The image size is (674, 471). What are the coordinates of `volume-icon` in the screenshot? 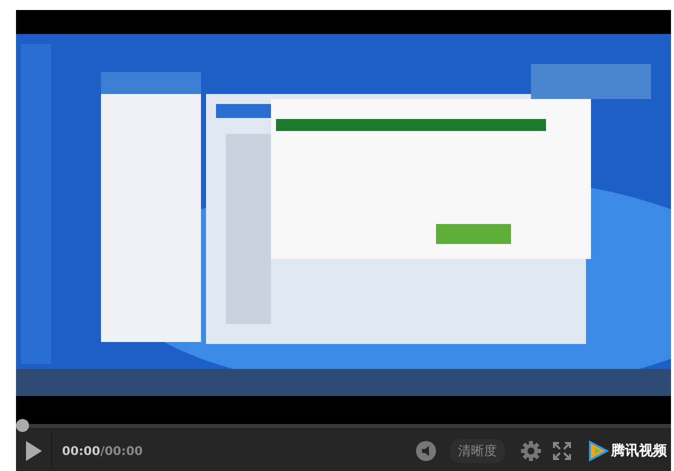 It's located at (426, 451).